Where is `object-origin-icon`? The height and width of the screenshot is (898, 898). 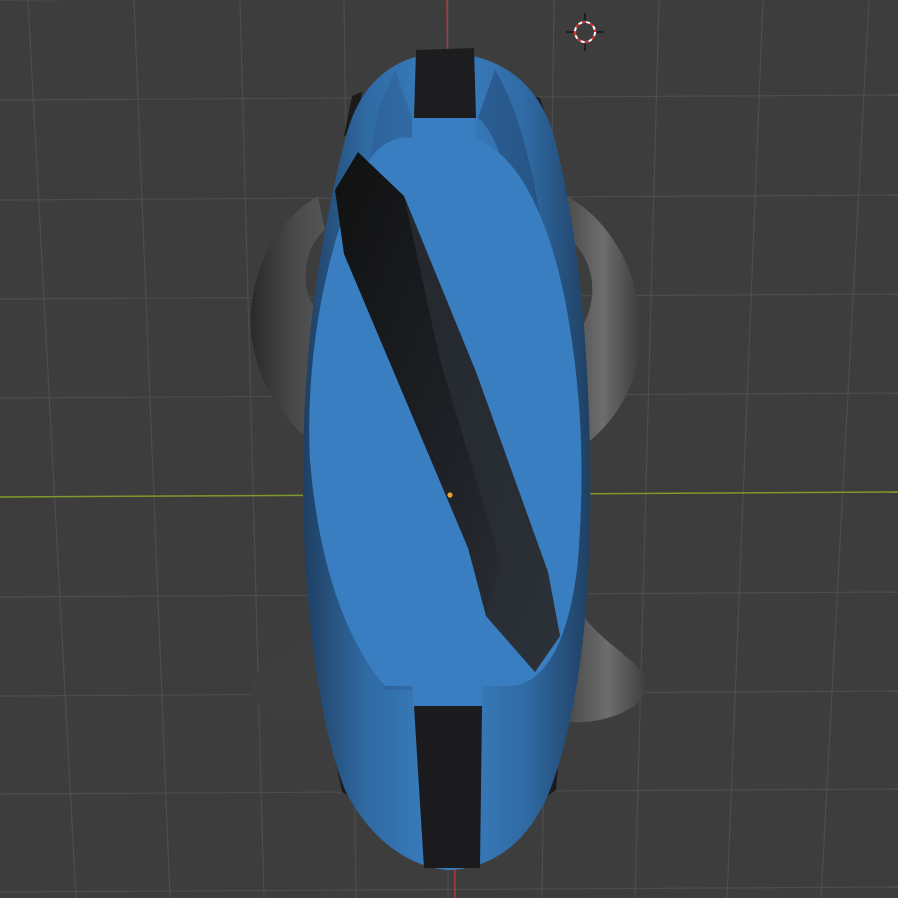
object-origin-icon is located at coordinates (450, 495).